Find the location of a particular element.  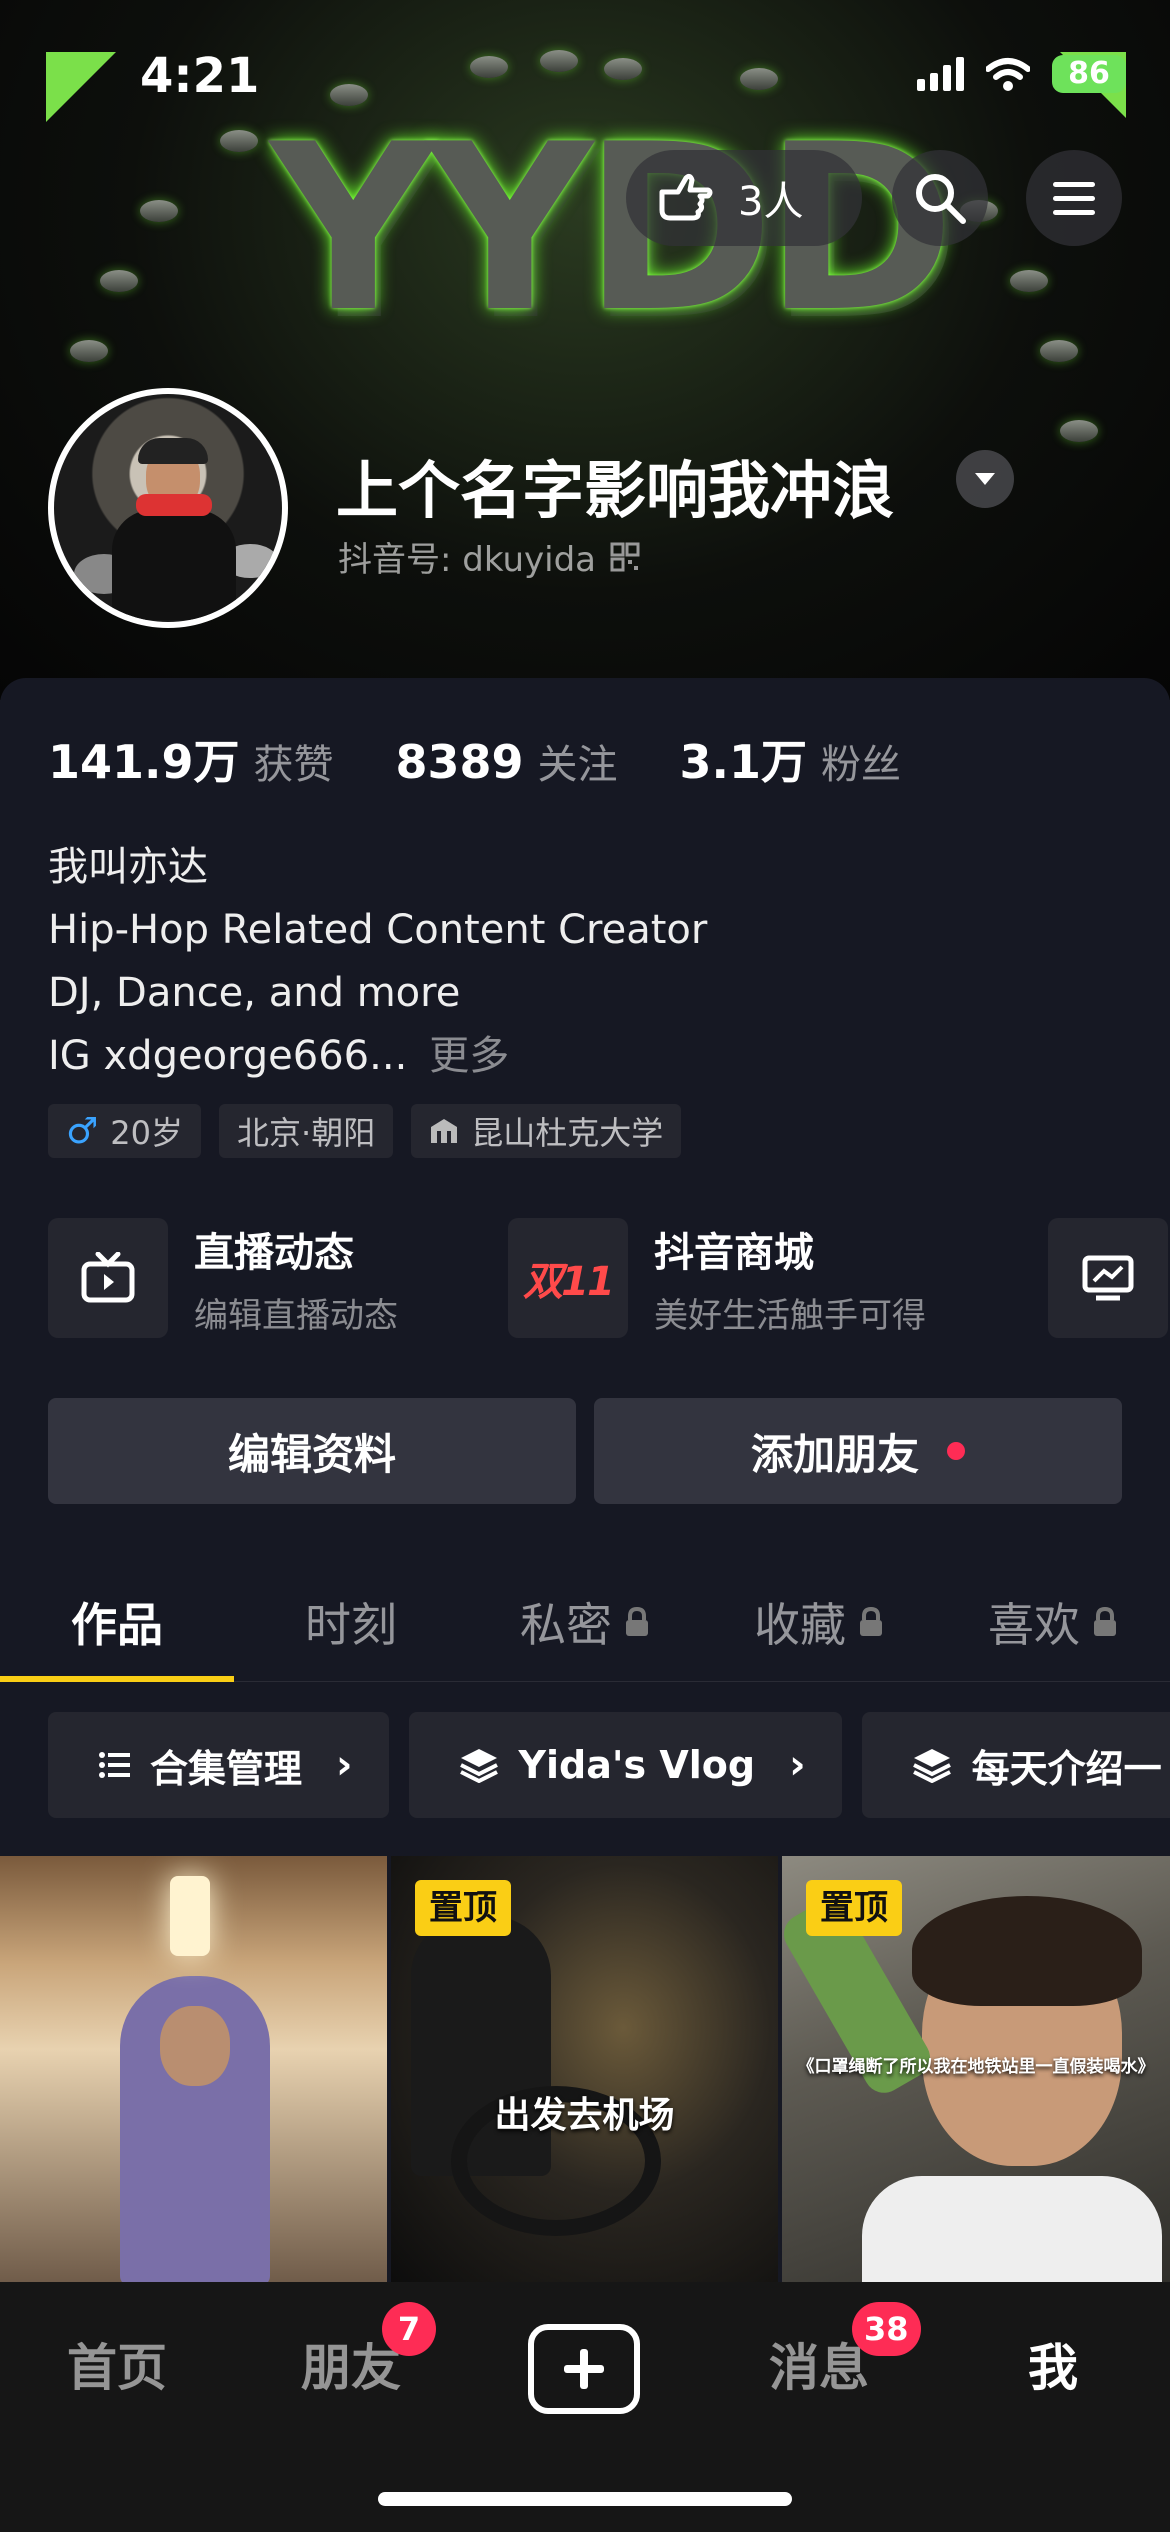

search-icon is located at coordinates (941, 199).